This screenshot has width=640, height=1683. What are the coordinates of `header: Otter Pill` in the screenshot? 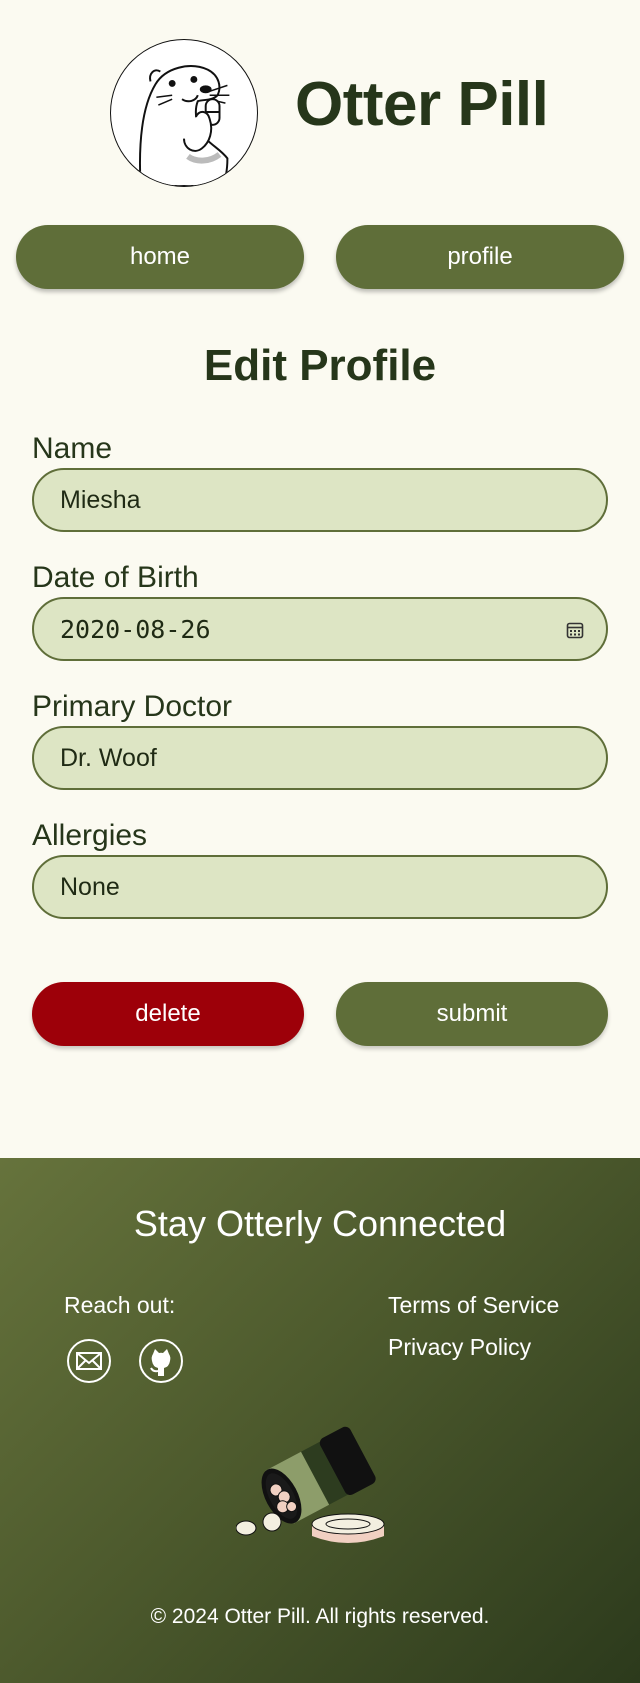 It's located at (320, 100).